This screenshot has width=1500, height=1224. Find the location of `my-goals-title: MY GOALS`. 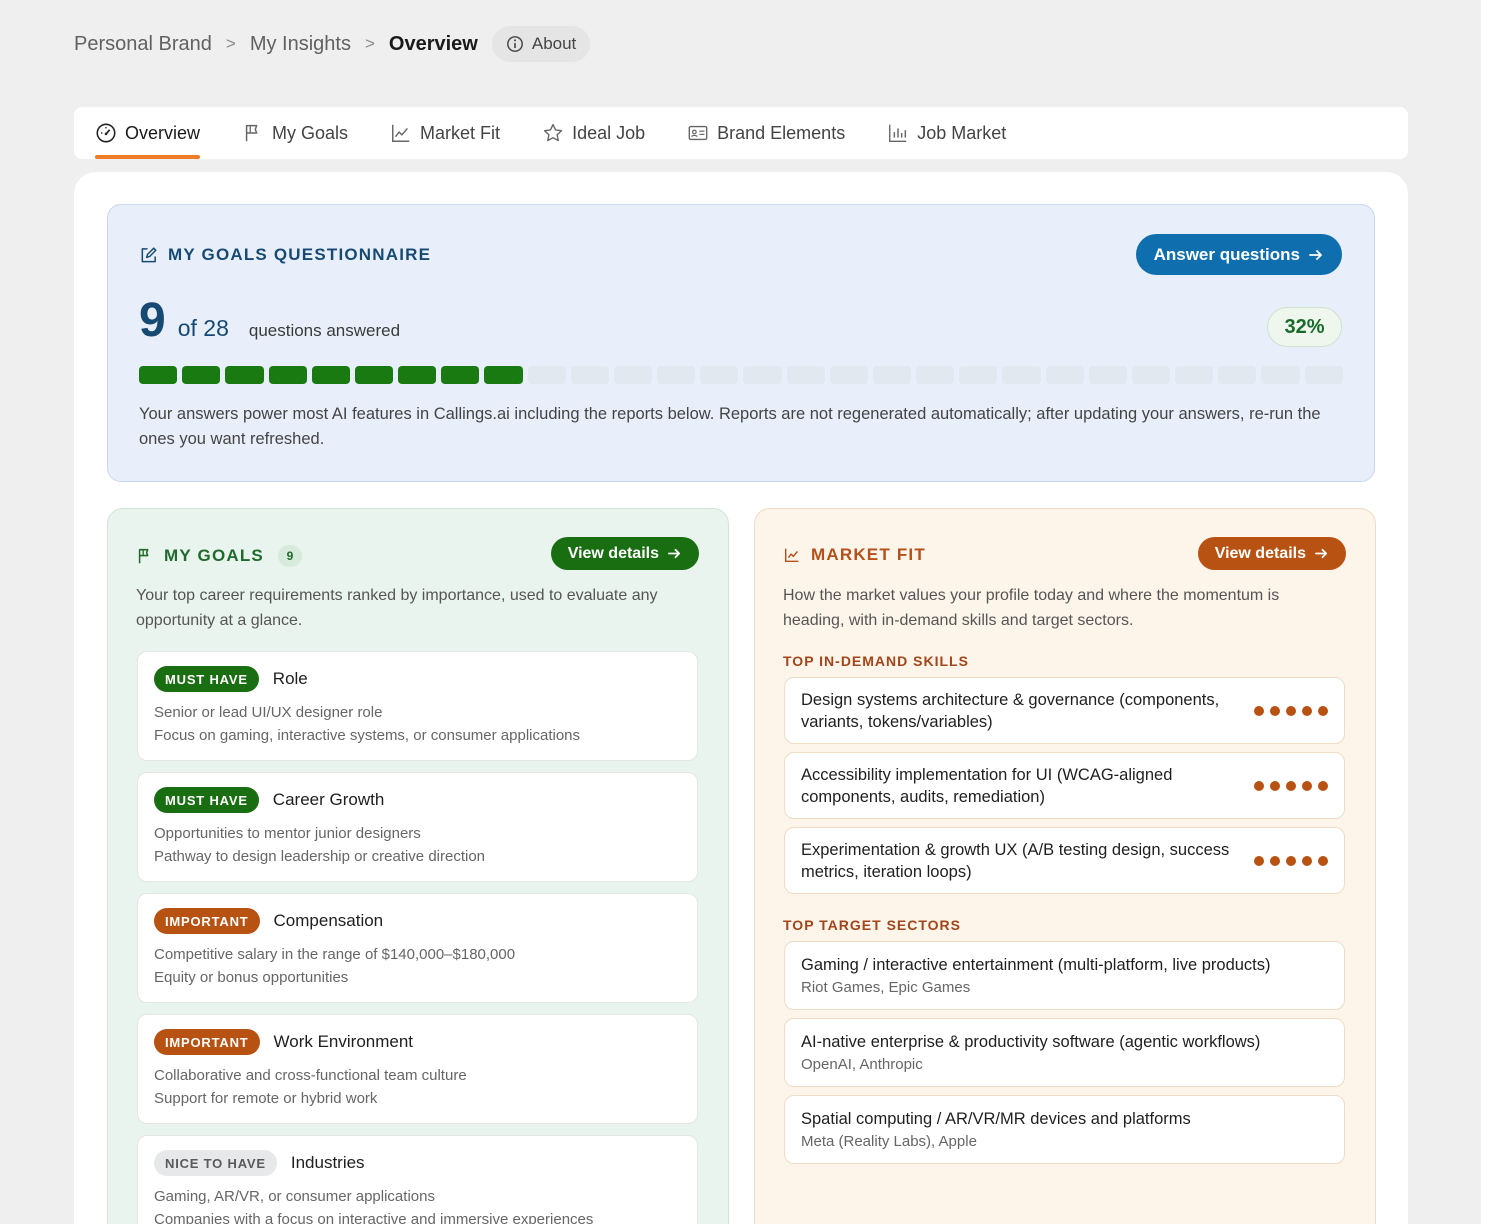

my-goals-title: MY GOALS is located at coordinates (214, 555).